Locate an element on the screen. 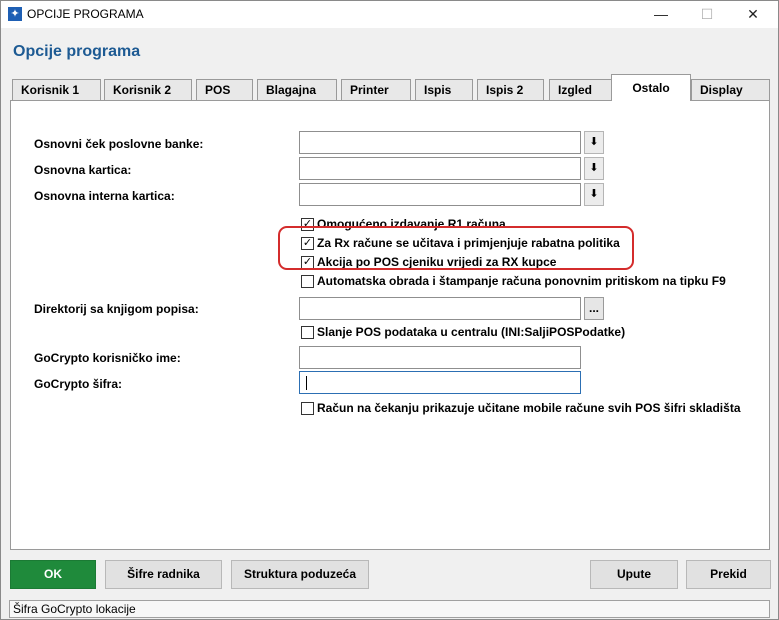  interna-kartica-field is located at coordinates (440, 194).